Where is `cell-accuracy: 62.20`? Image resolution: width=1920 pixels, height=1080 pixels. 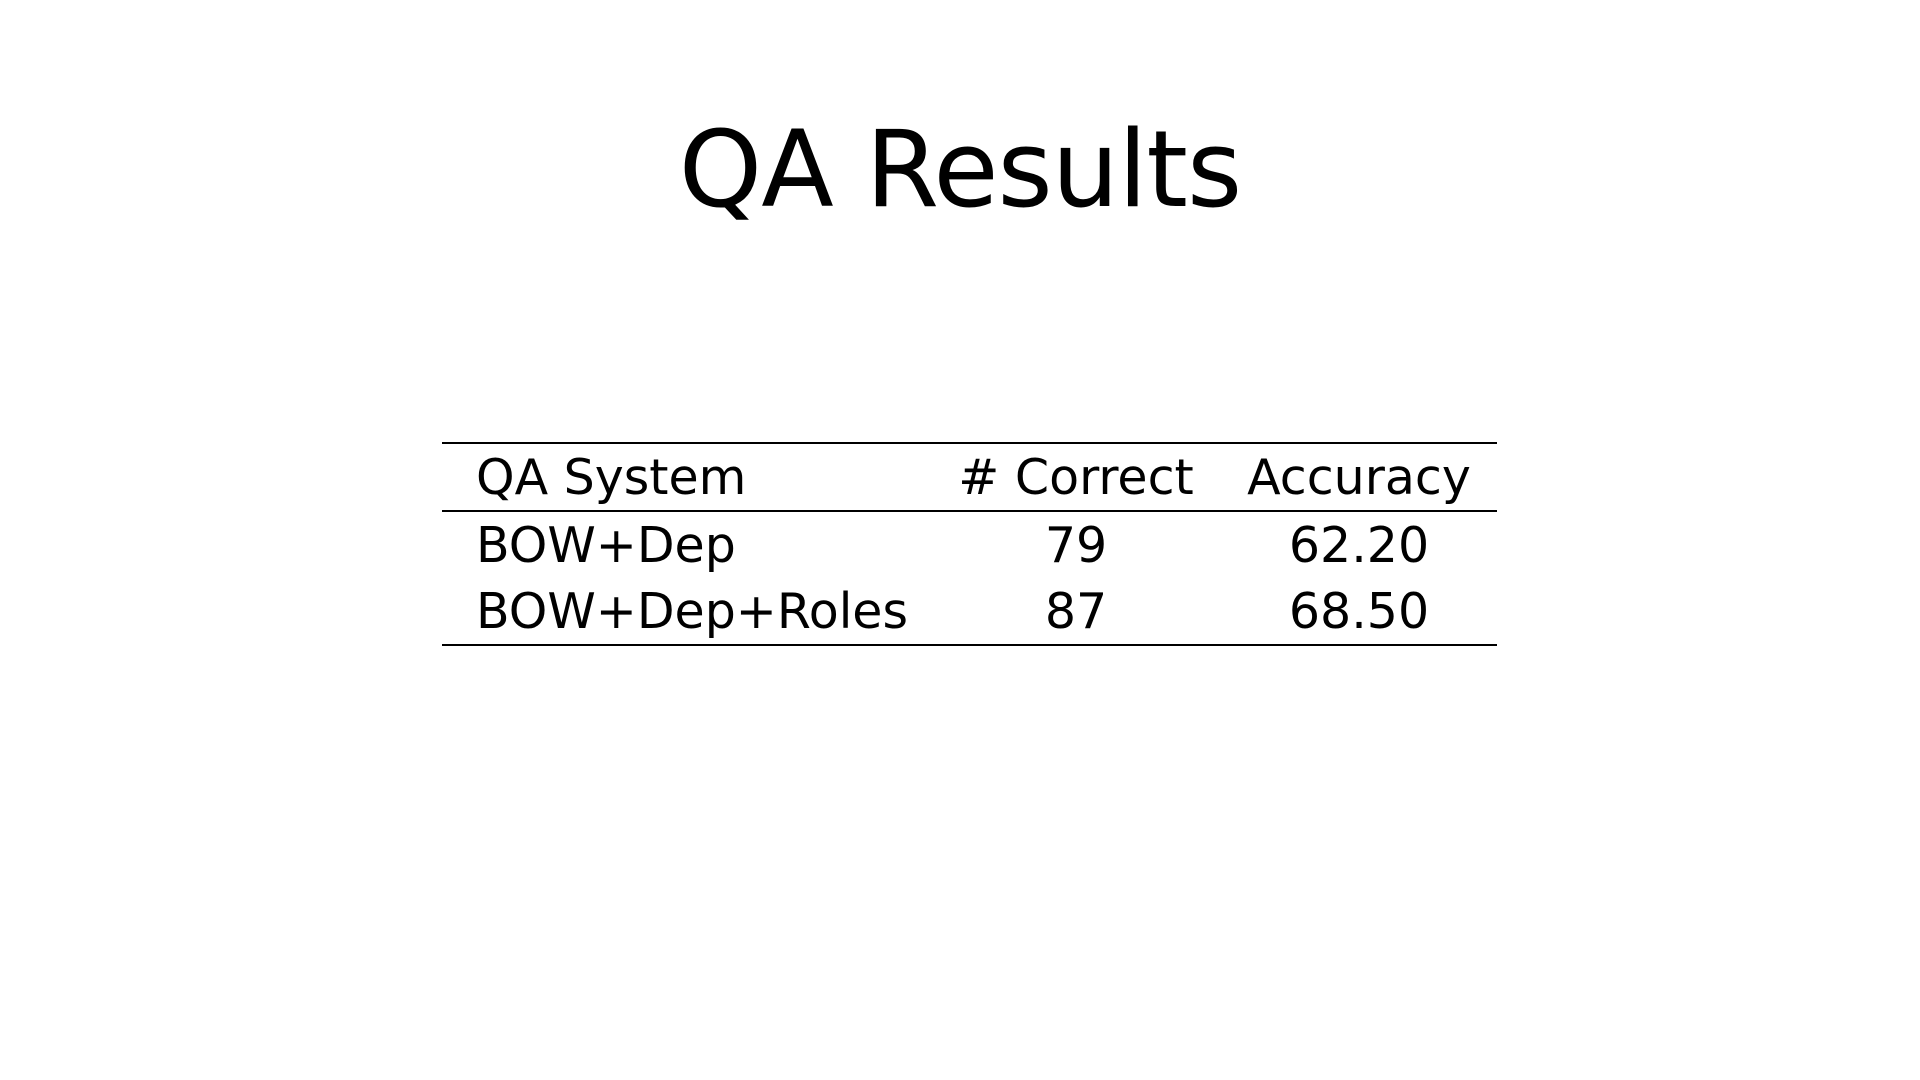
cell-accuracy: 62.20 is located at coordinates (1359, 545).